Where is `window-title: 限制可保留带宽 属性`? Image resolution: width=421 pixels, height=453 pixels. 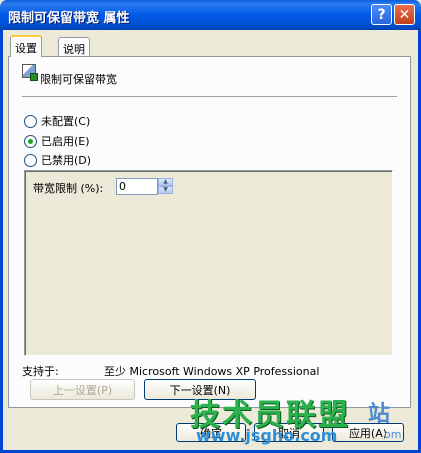 window-title: 限制可保留带宽 属性 is located at coordinates (69, 18).